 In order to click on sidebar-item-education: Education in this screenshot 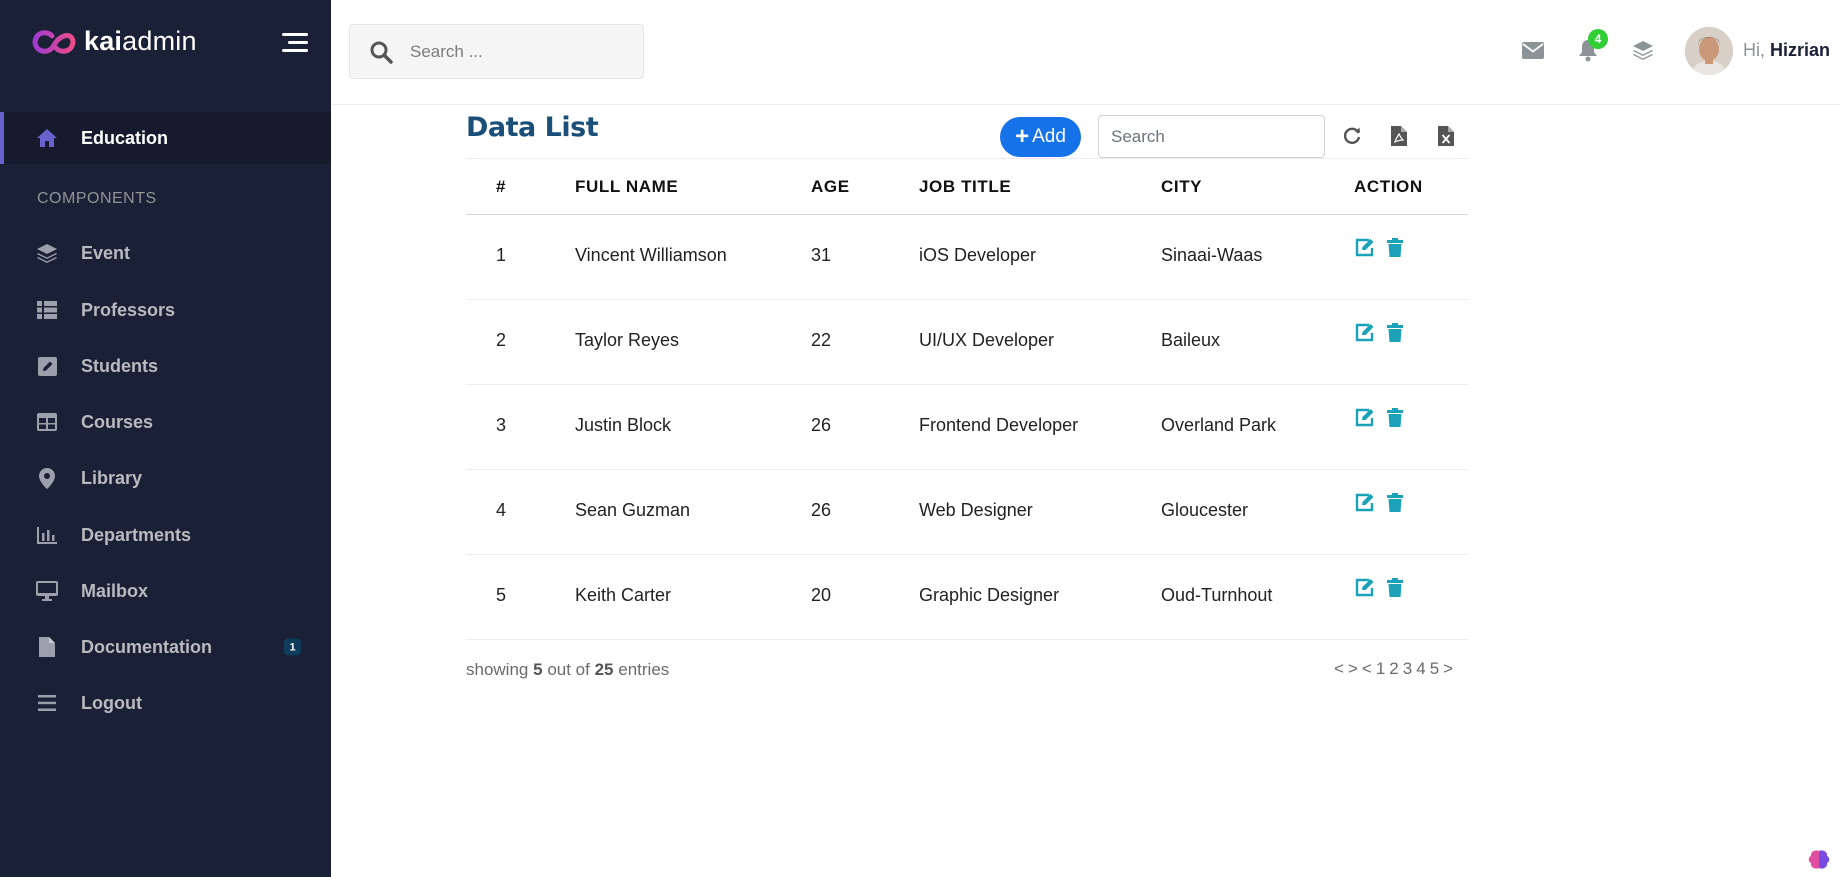, I will do `click(165, 138)`.